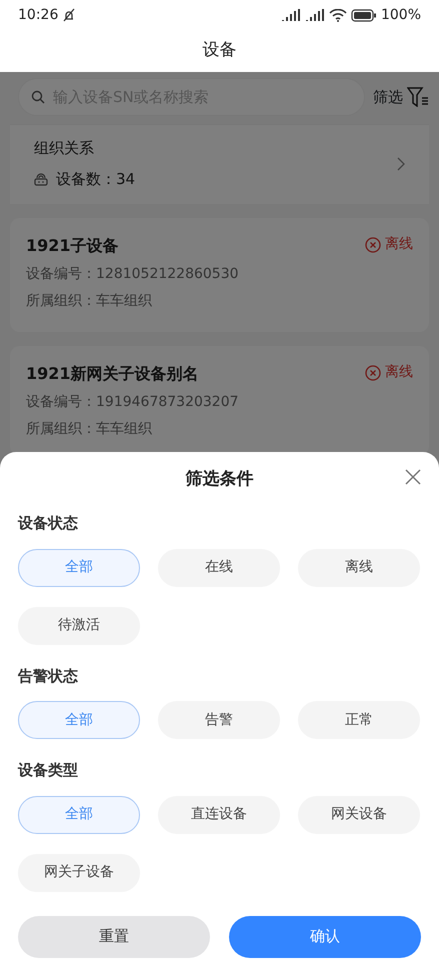 The width and height of the screenshot is (439, 975). What do you see at coordinates (220, 480) in the screenshot?
I see `sheet-title: 筛选条件` at bounding box center [220, 480].